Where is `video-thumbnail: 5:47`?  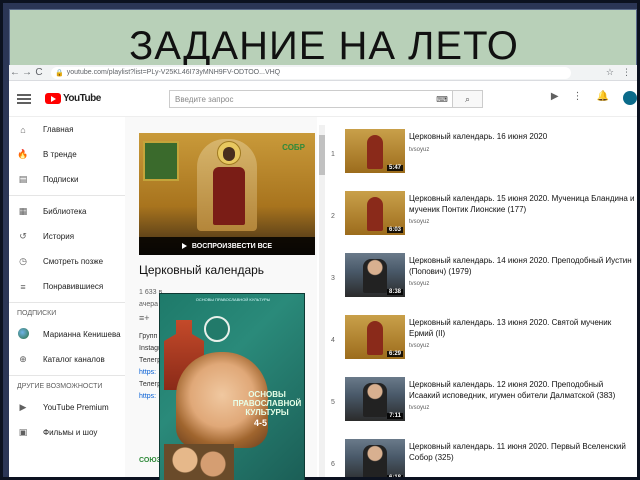 video-thumbnail: 5:47 is located at coordinates (375, 151).